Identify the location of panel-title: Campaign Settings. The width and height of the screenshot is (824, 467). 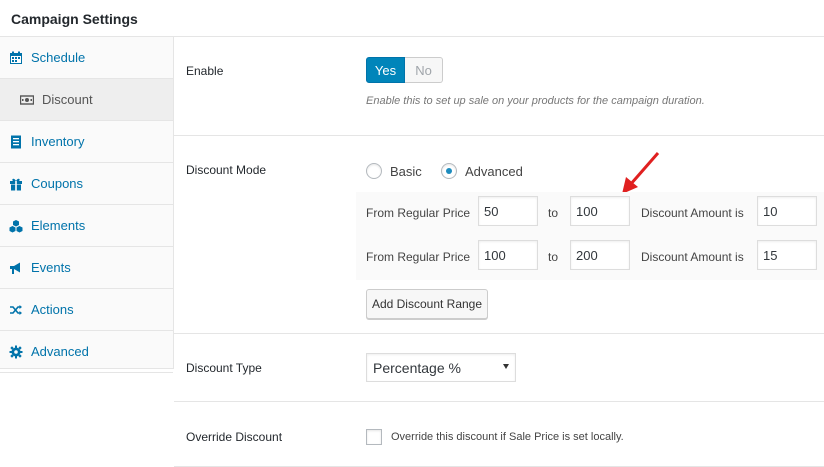
(412, 18).